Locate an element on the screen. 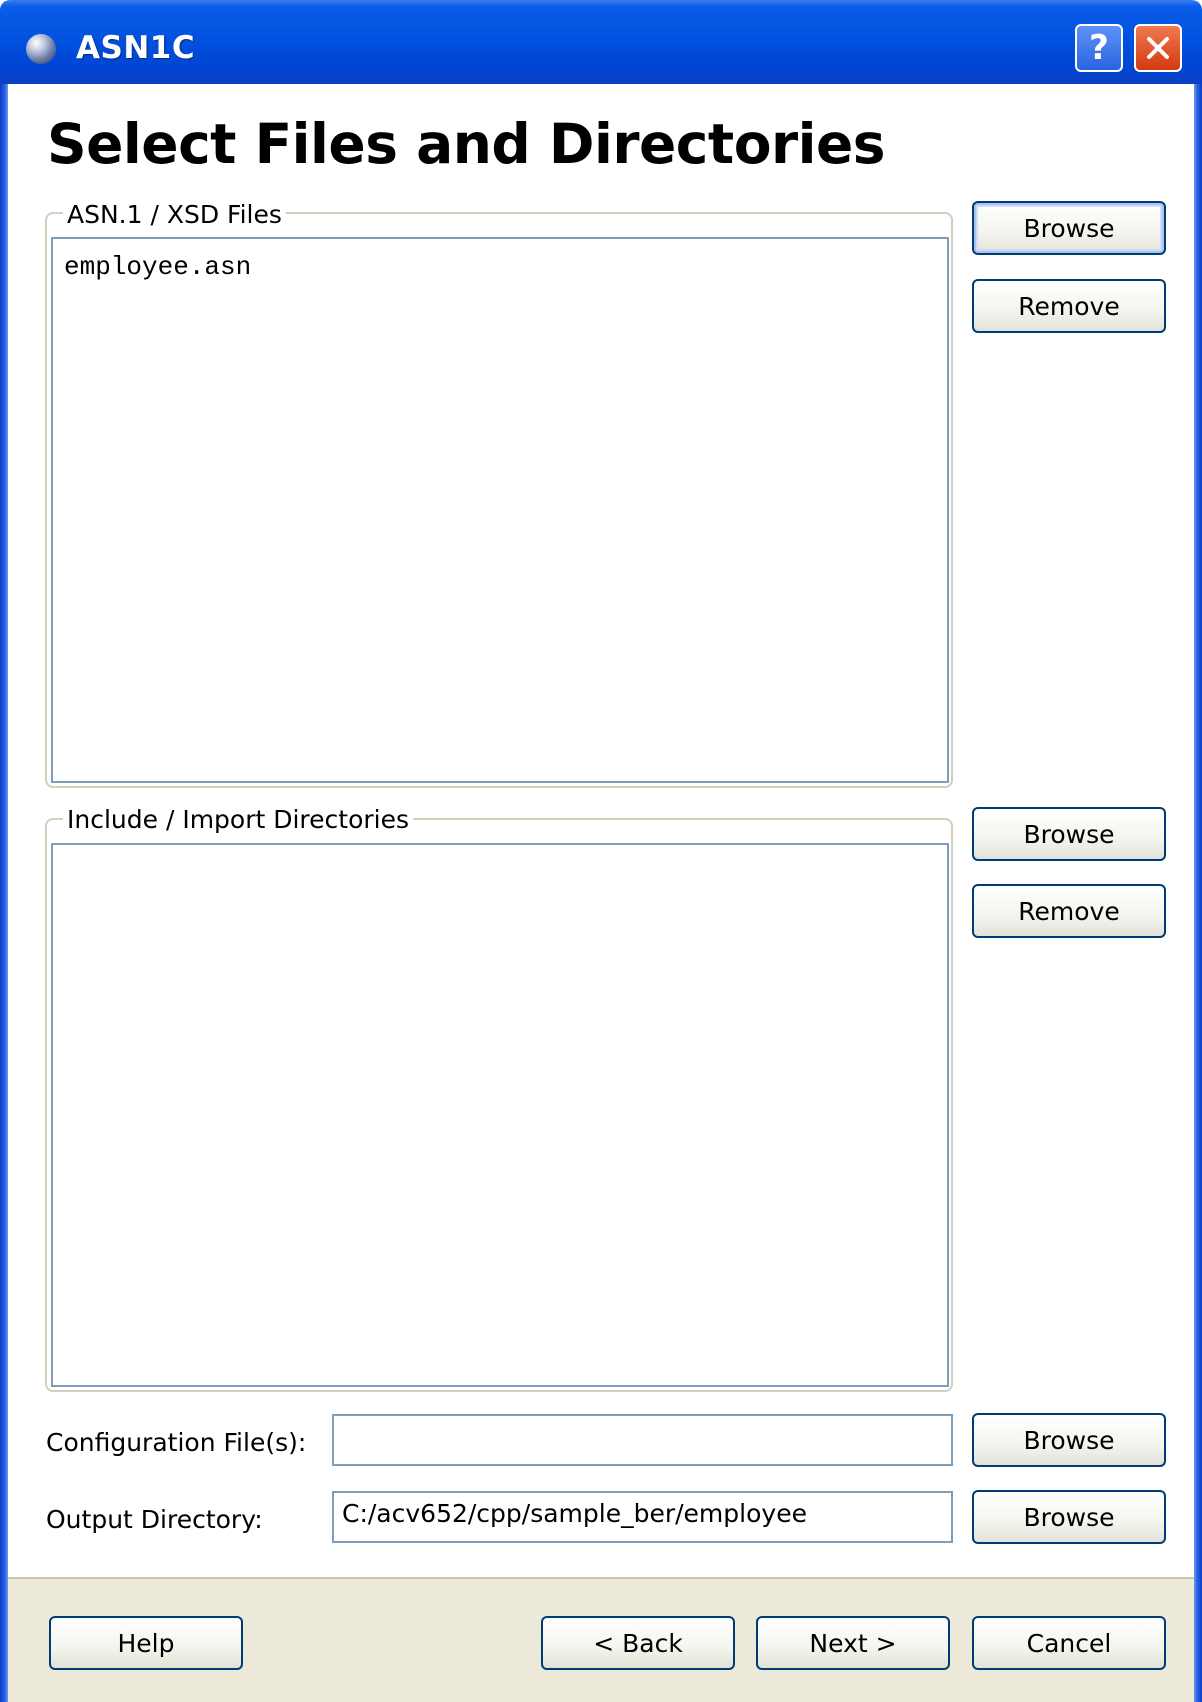  window-title: ASN1C is located at coordinates (136, 48).